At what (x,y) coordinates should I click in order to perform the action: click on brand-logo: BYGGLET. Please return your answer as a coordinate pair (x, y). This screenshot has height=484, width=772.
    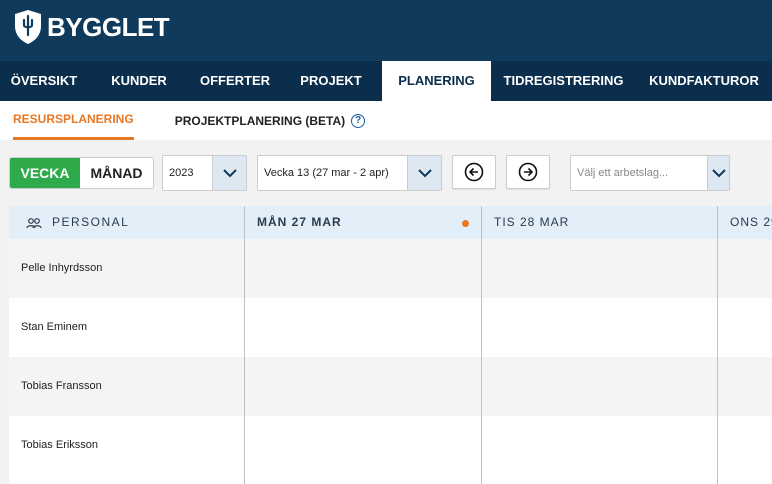
    Looking at the image, I should click on (91, 27).